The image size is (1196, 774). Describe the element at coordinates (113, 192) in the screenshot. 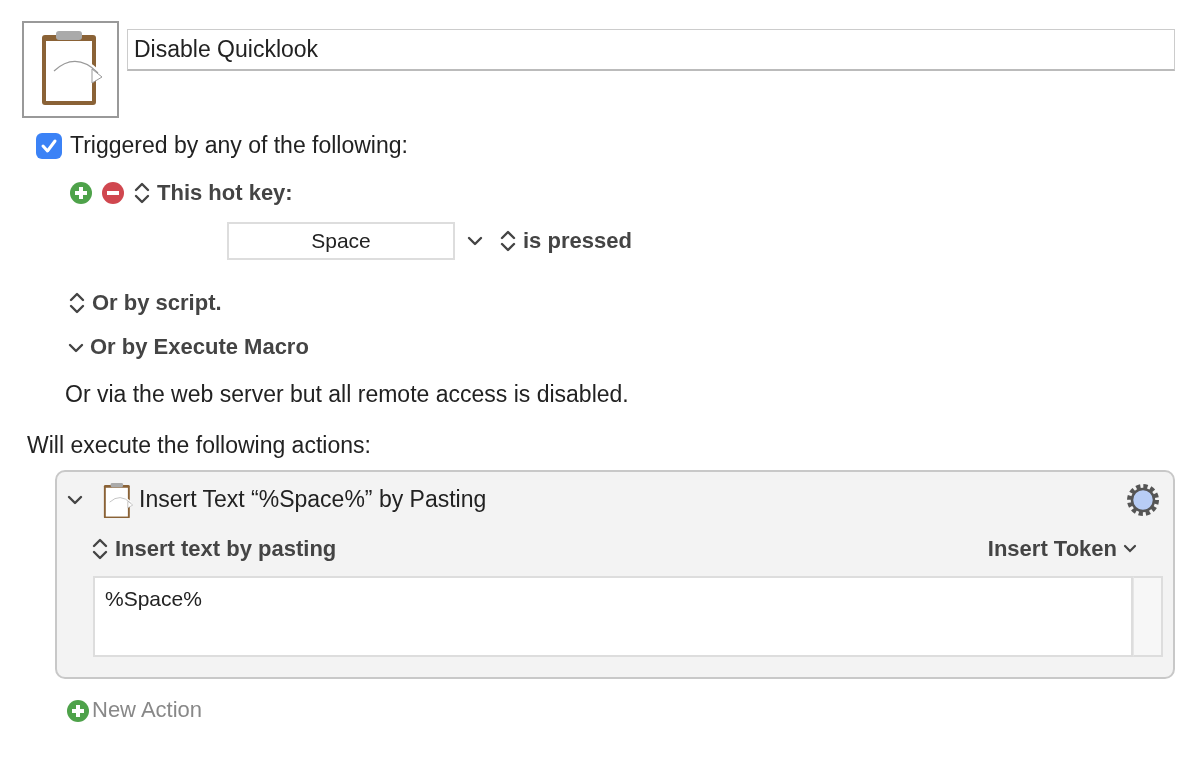

I see `remove-icon` at that location.